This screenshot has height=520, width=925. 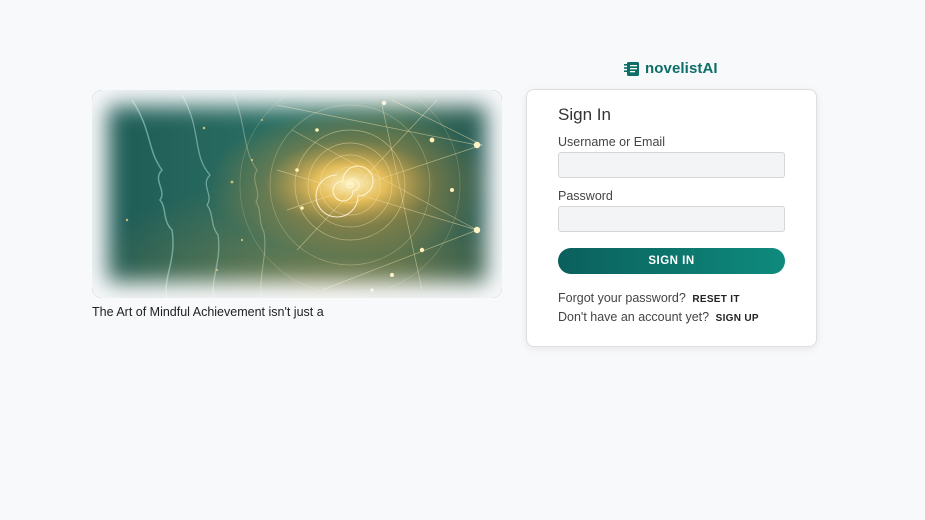 What do you see at coordinates (622, 298) in the screenshot?
I see `forgot-password-text: Forgot your password?` at bounding box center [622, 298].